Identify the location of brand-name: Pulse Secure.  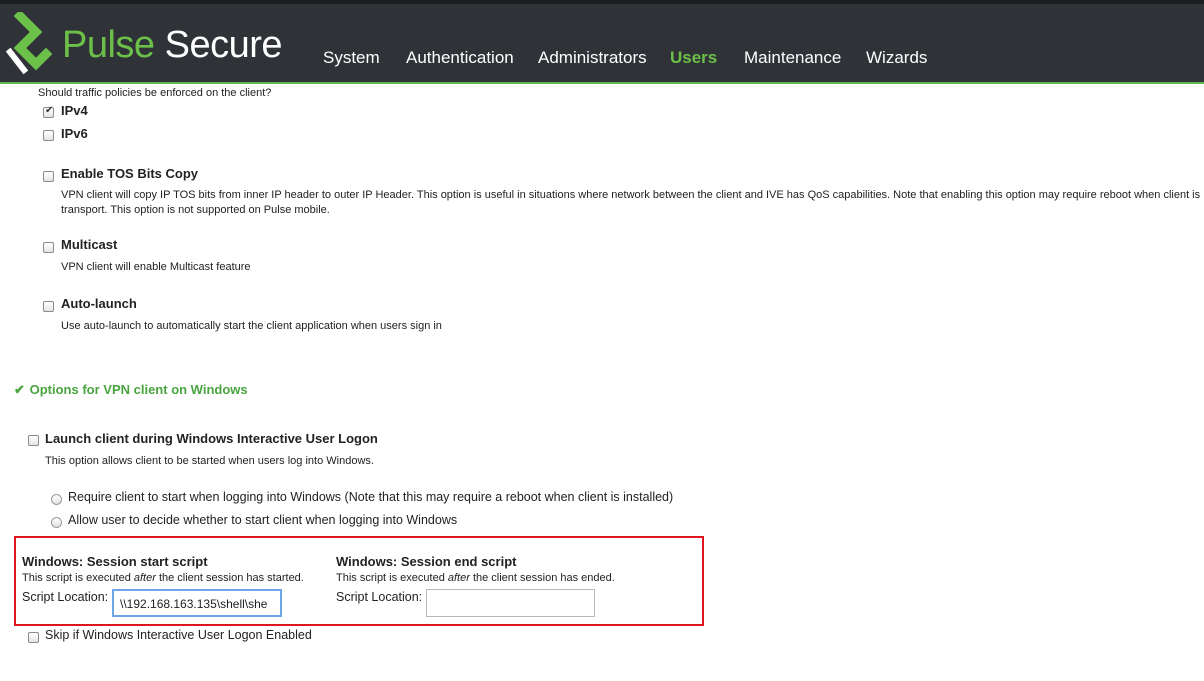
(172, 45).